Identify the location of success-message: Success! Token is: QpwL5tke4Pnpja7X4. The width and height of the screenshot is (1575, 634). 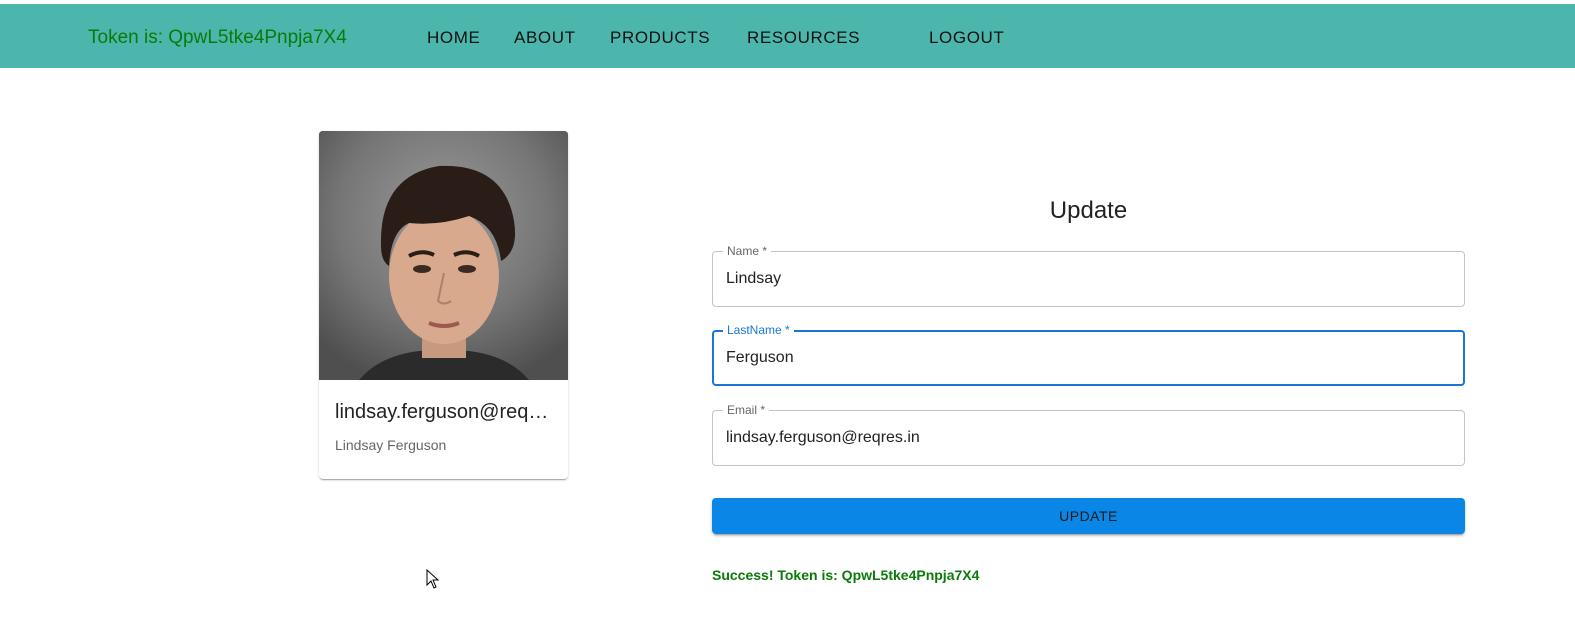
(846, 575).